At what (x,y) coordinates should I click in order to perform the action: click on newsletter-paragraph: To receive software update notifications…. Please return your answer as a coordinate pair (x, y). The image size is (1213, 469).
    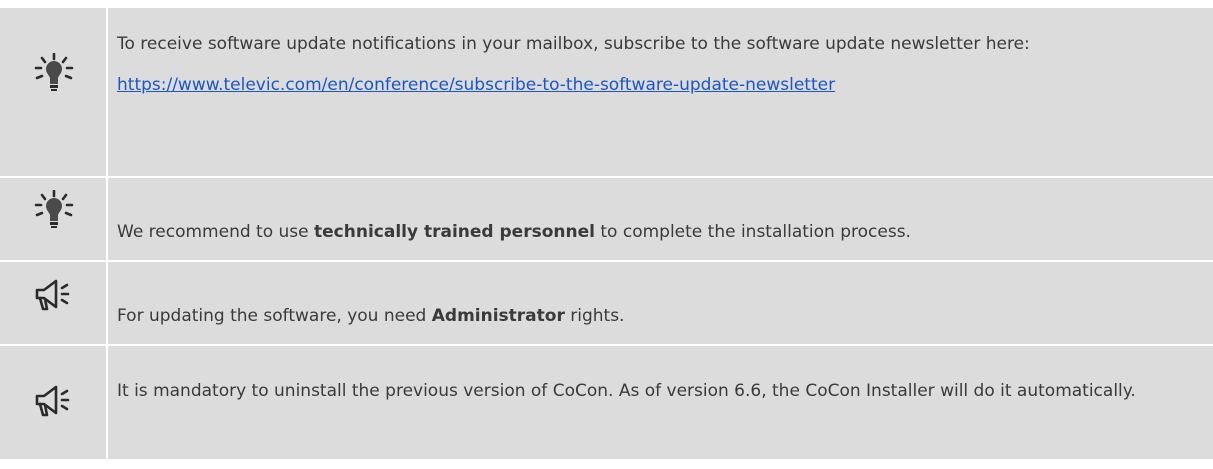
    Looking at the image, I should click on (573, 44).